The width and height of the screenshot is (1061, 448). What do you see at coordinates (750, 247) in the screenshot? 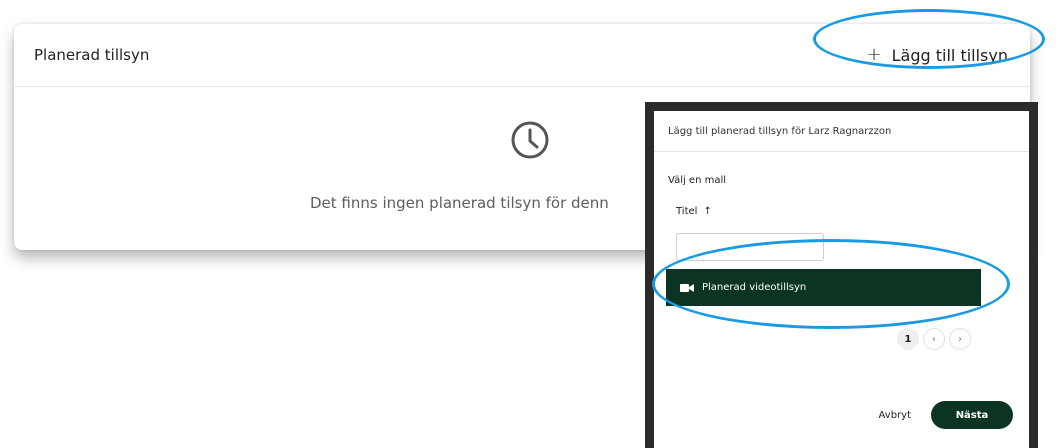
I see `title-filter-input` at bounding box center [750, 247].